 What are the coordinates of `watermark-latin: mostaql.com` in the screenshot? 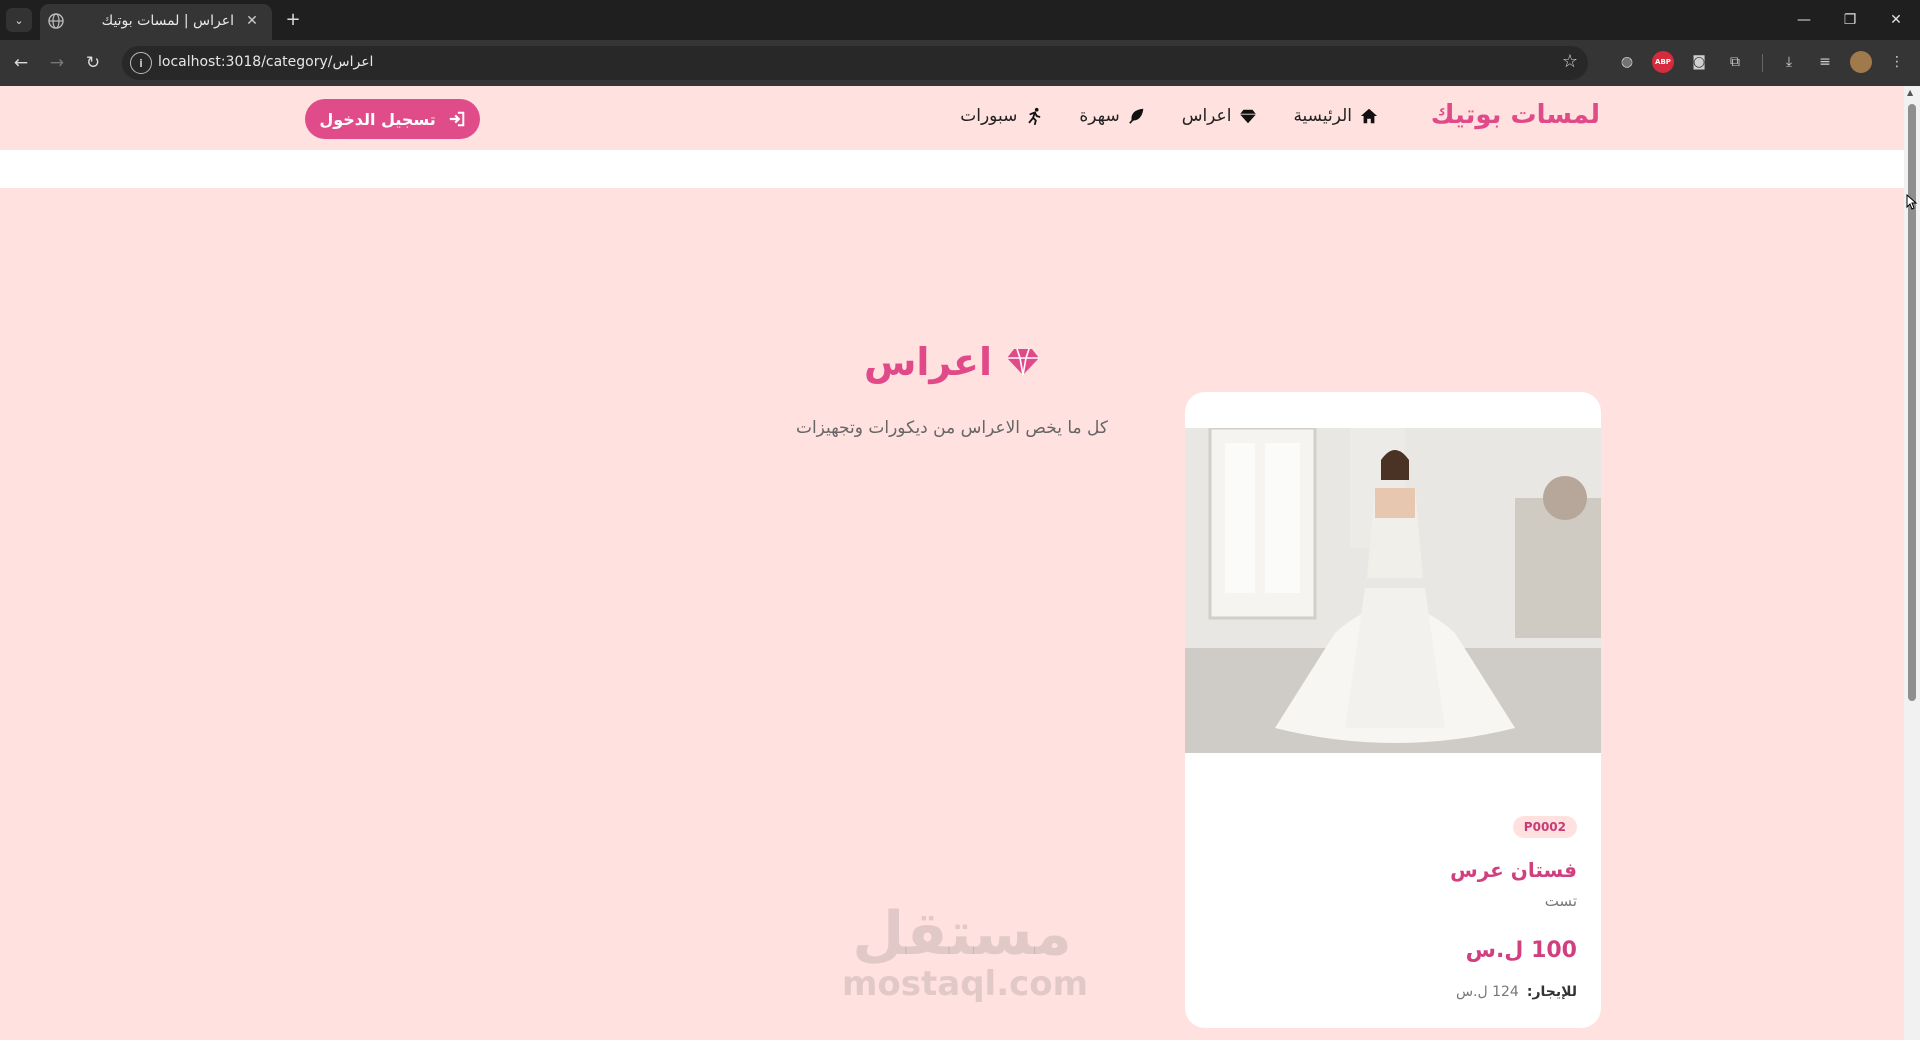 It's located at (965, 984).